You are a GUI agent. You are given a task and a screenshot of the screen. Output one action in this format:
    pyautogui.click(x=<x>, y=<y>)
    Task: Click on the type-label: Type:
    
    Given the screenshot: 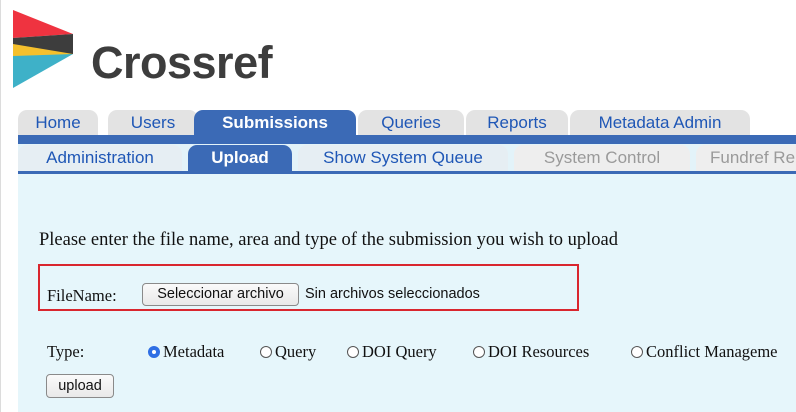 What is the action you would take?
    pyautogui.click(x=66, y=351)
    